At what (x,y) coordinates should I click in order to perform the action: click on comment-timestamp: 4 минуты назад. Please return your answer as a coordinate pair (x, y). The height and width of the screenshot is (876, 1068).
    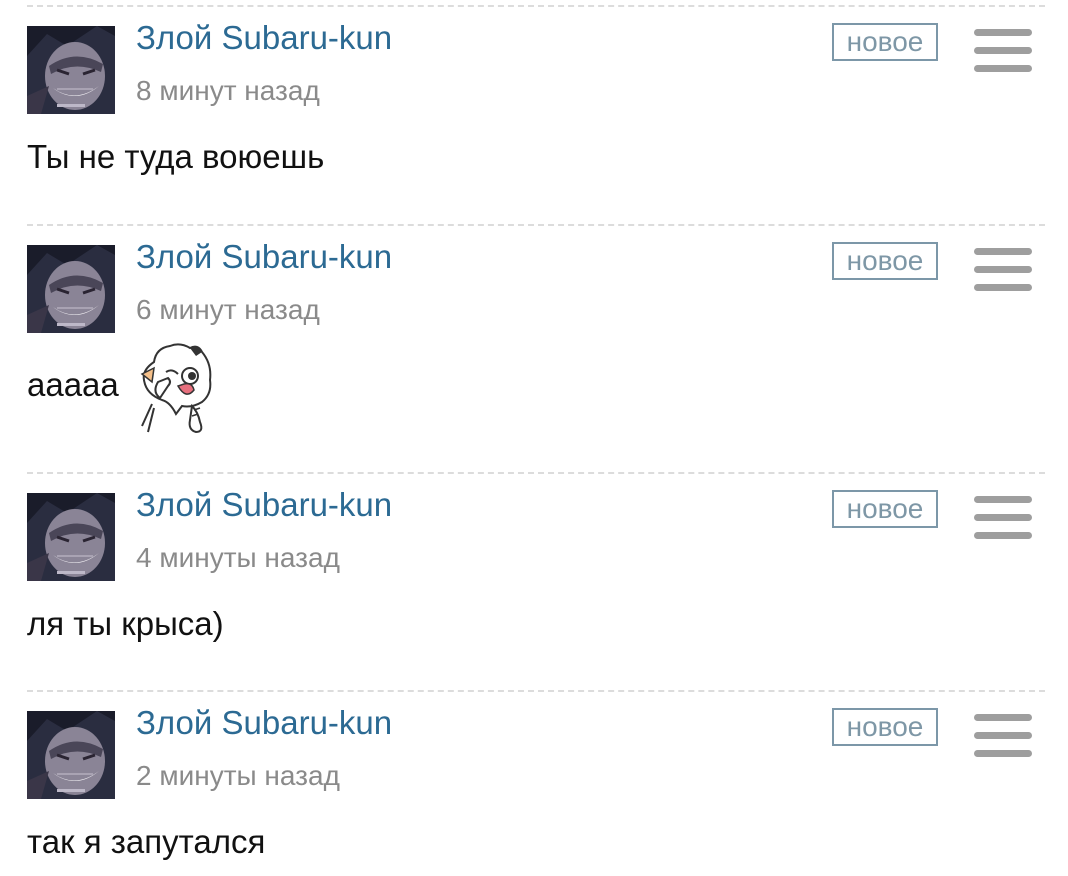
    Looking at the image, I should click on (238, 557).